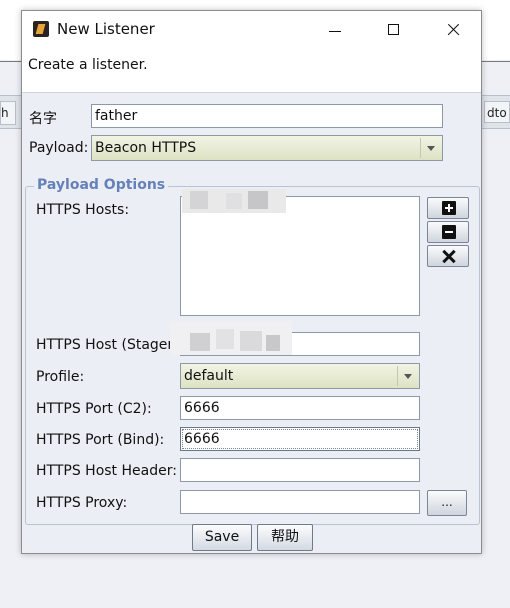 This screenshot has width=510, height=608. What do you see at coordinates (60, 377) in the screenshot?
I see `profile-label: Profile:` at bounding box center [60, 377].